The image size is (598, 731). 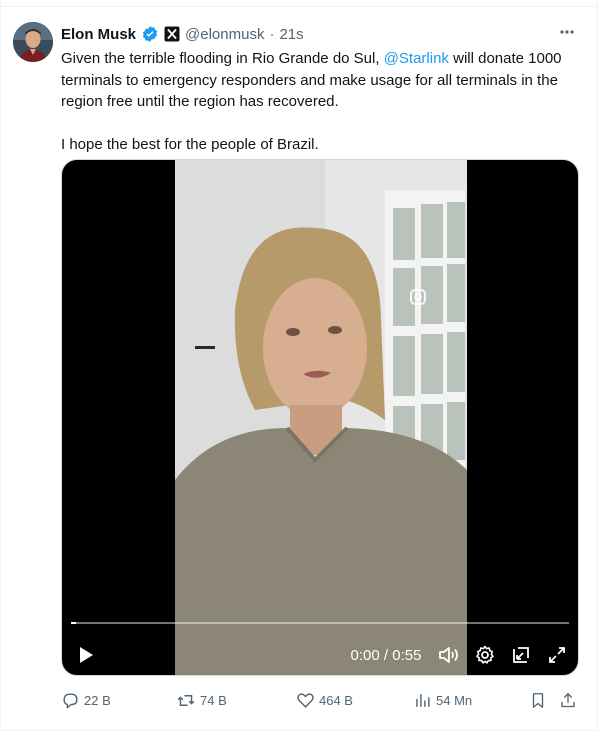 What do you see at coordinates (97, 700) in the screenshot?
I see `reply-count: 22 B` at bounding box center [97, 700].